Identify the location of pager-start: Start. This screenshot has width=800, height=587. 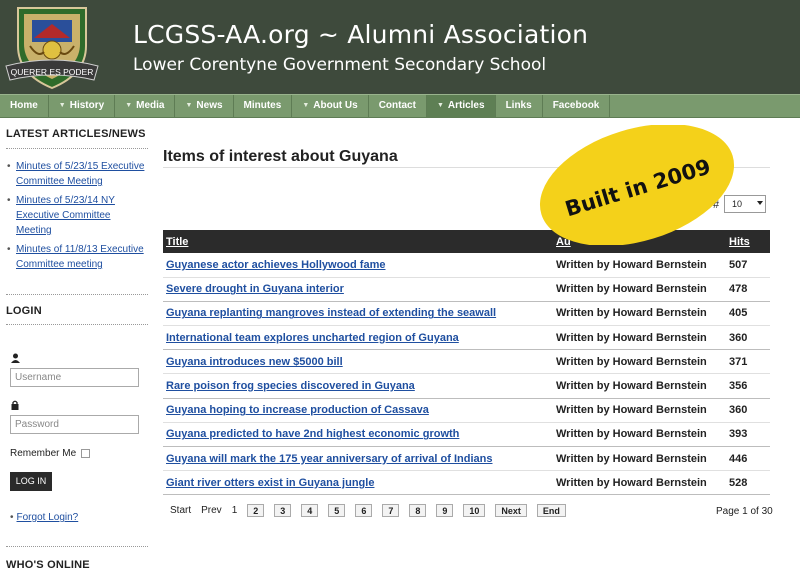
(181, 510).